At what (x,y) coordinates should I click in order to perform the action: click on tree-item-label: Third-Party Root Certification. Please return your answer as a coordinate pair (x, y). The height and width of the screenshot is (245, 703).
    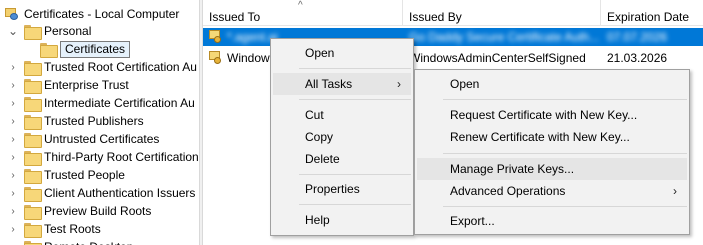
    Looking at the image, I should click on (121, 157).